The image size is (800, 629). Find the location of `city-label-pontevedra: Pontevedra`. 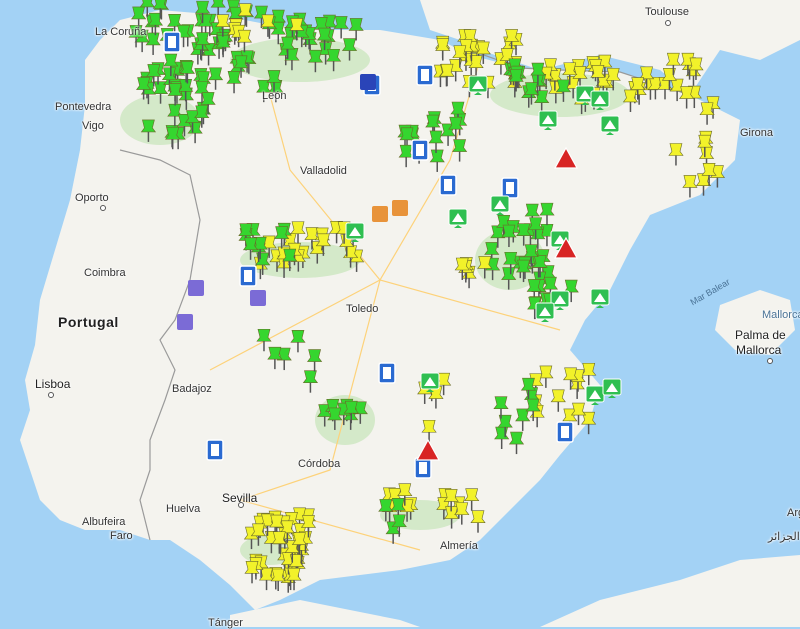

city-label-pontevedra: Pontevedra is located at coordinates (83, 107).